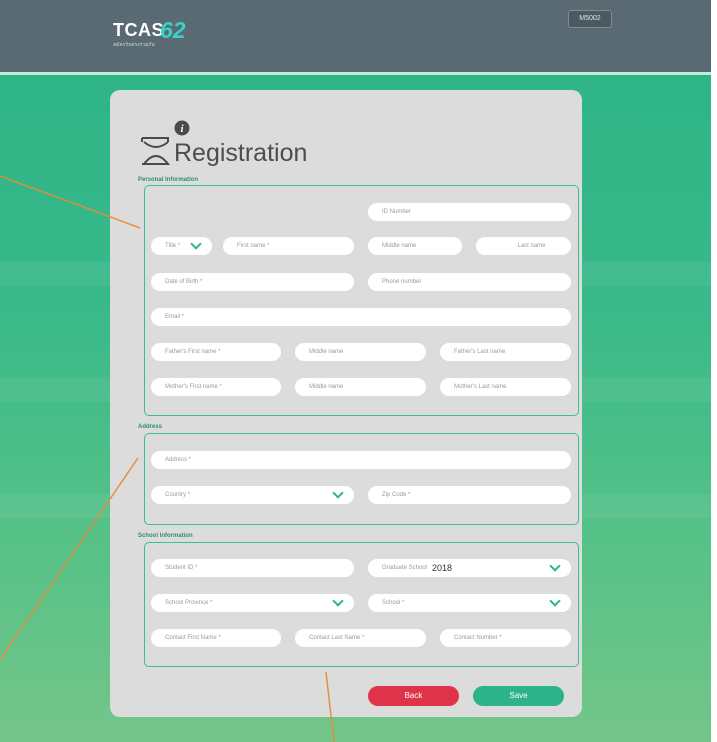  What do you see at coordinates (252, 568) in the screenshot?
I see `student-id-input: Student ID *` at bounding box center [252, 568].